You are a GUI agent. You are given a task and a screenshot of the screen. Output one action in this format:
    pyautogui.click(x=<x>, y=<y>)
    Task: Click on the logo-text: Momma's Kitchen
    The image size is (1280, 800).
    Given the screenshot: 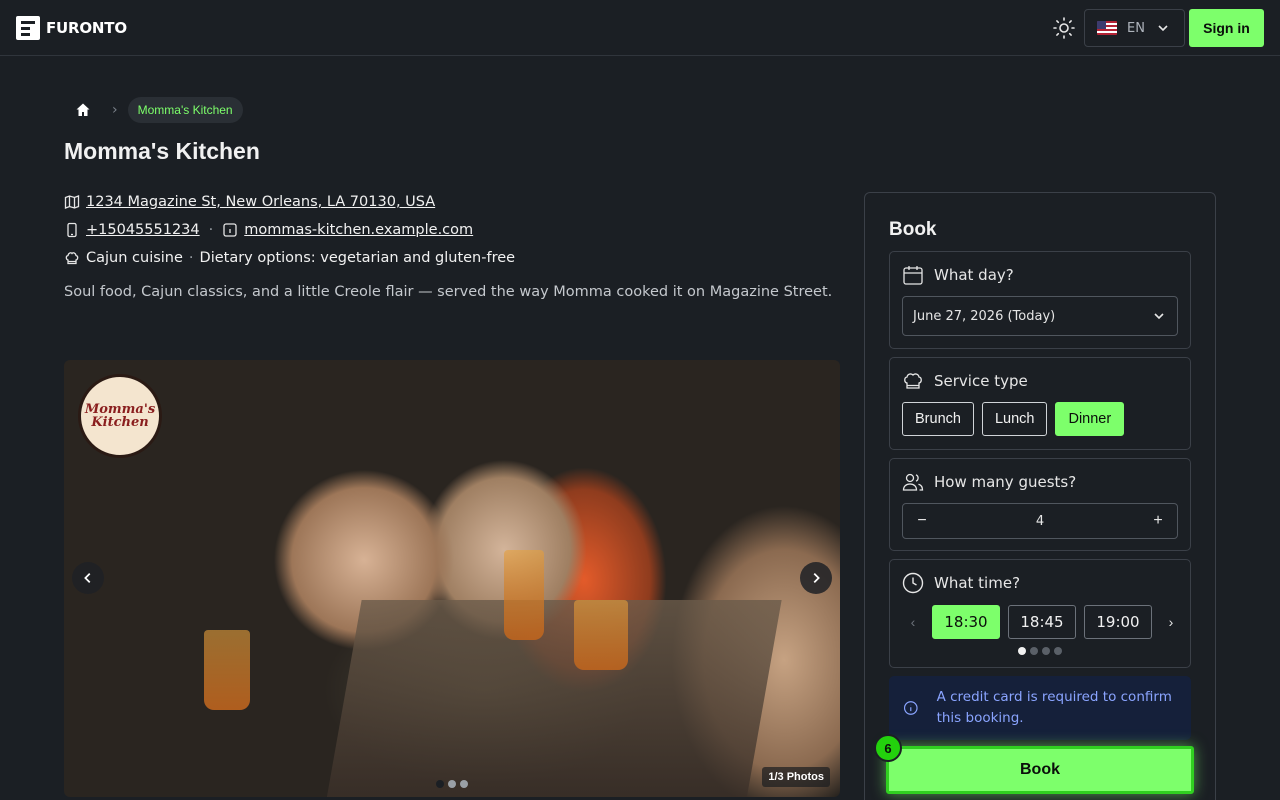 What is the action you would take?
    pyautogui.click(x=120, y=416)
    